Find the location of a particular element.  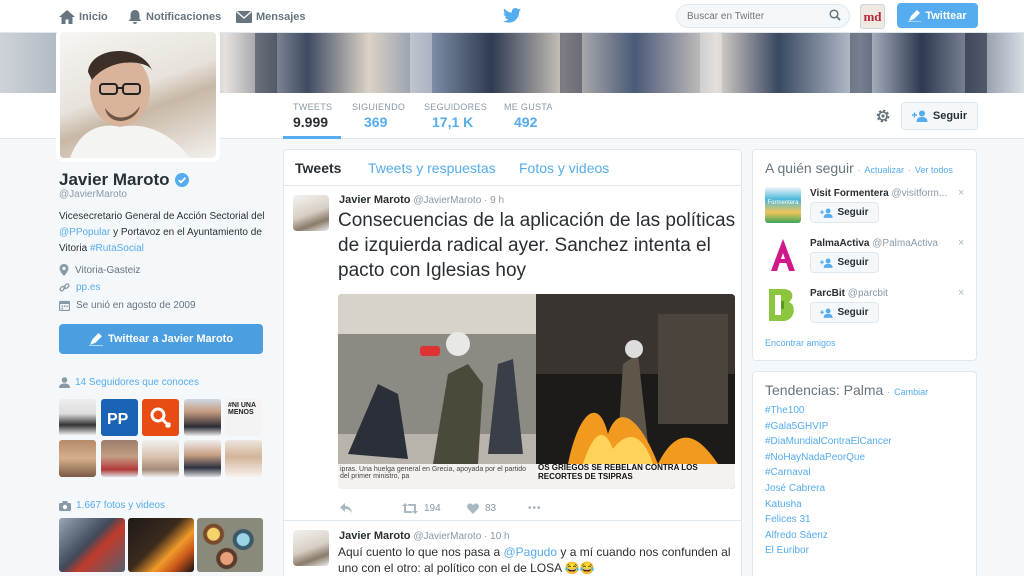

group-logo-icon is located at coordinates (160, 417).